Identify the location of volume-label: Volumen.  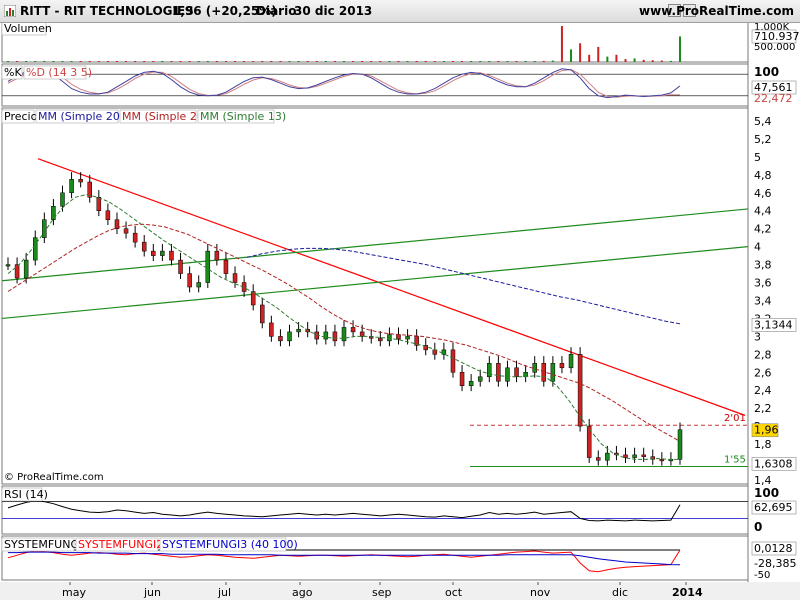
(28, 28).